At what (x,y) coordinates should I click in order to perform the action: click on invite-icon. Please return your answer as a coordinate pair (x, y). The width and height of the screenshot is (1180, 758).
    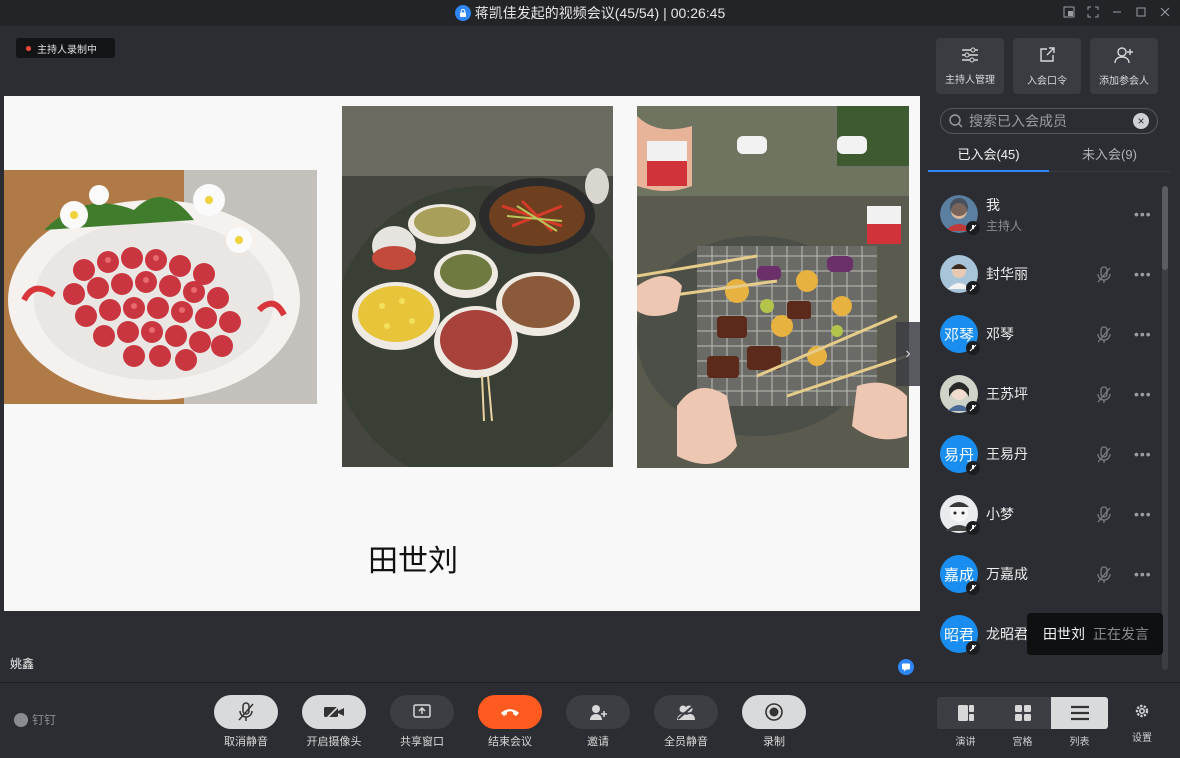
    Looking at the image, I should click on (598, 712).